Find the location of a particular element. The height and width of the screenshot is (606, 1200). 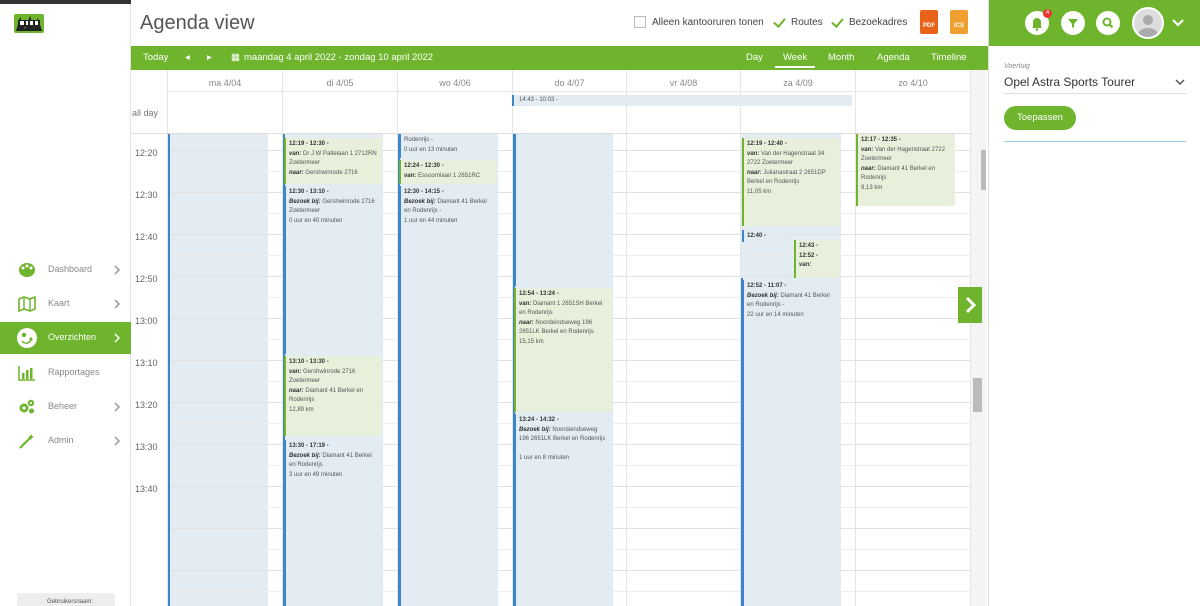

calendar-icon: ▦ is located at coordinates (235, 57).